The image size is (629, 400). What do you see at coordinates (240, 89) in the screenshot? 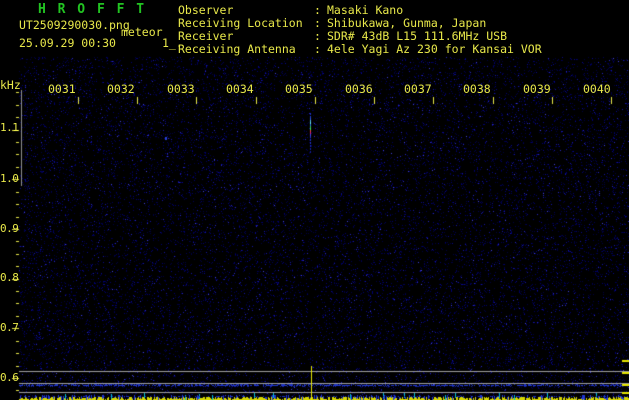
I see `time-axis-label: 0034` at bounding box center [240, 89].